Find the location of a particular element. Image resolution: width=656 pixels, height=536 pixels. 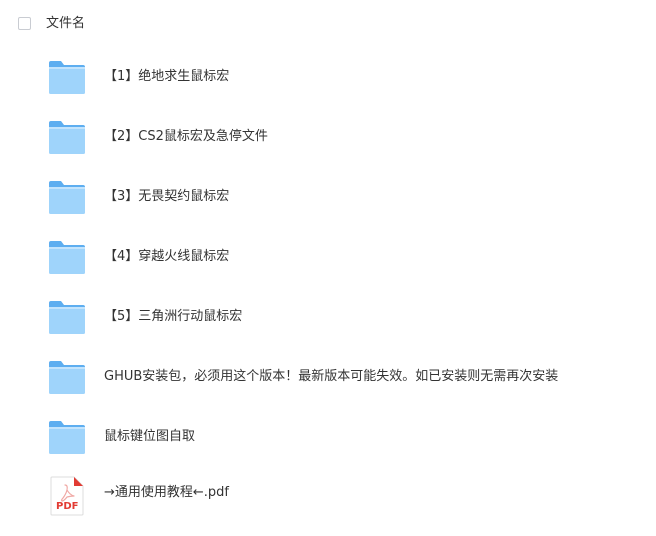

file-name: →通用使用教程←.pdf is located at coordinates (166, 493).